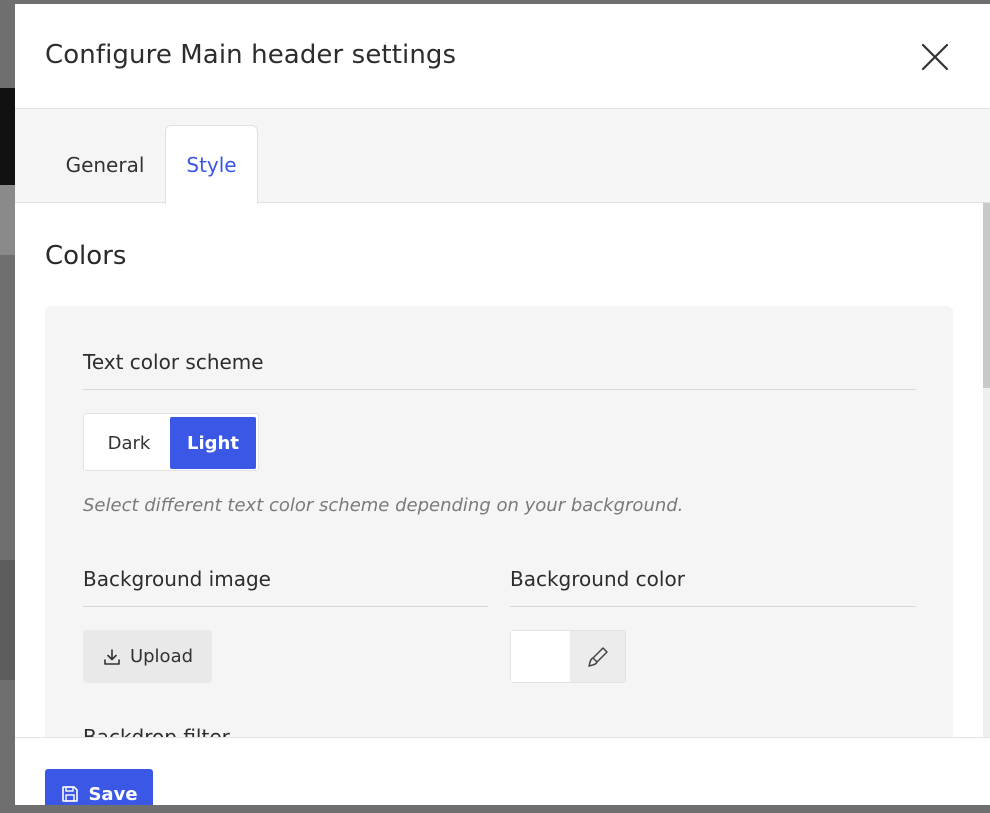  What do you see at coordinates (502, 771) in the screenshot?
I see `modal-footer: Save` at bounding box center [502, 771].